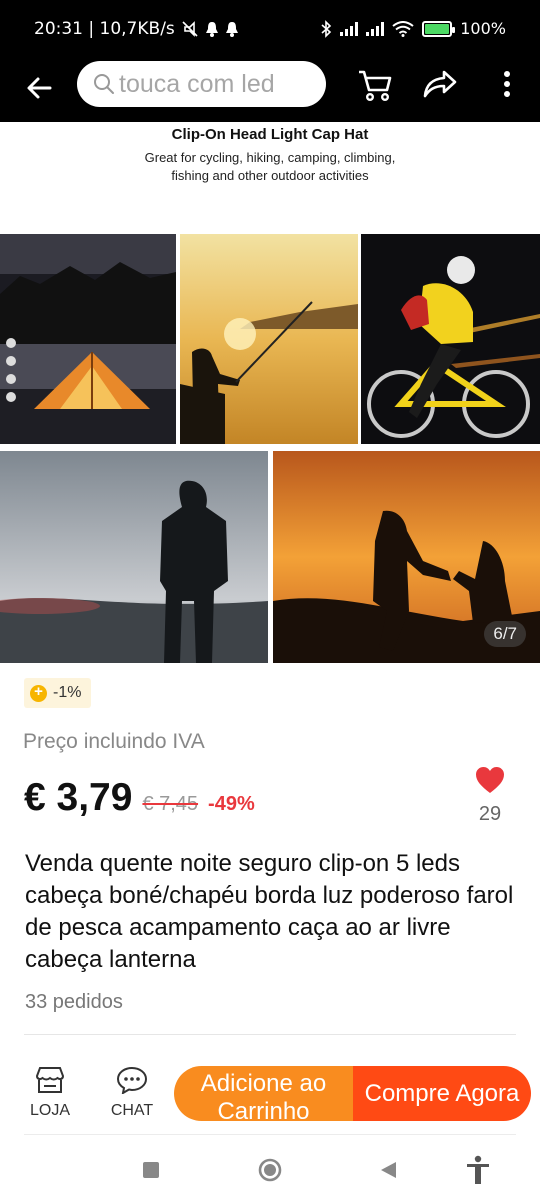 This screenshot has height=1200, width=540. I want to click on photo-fisherman-sunset, so click(269, 339).